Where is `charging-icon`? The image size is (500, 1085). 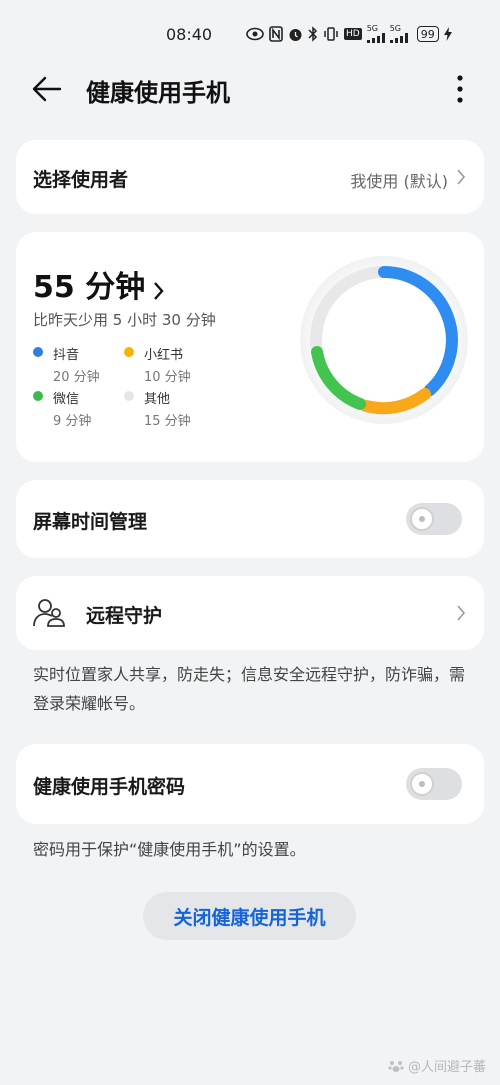 charging-icon is located at coordinates (447, 34).